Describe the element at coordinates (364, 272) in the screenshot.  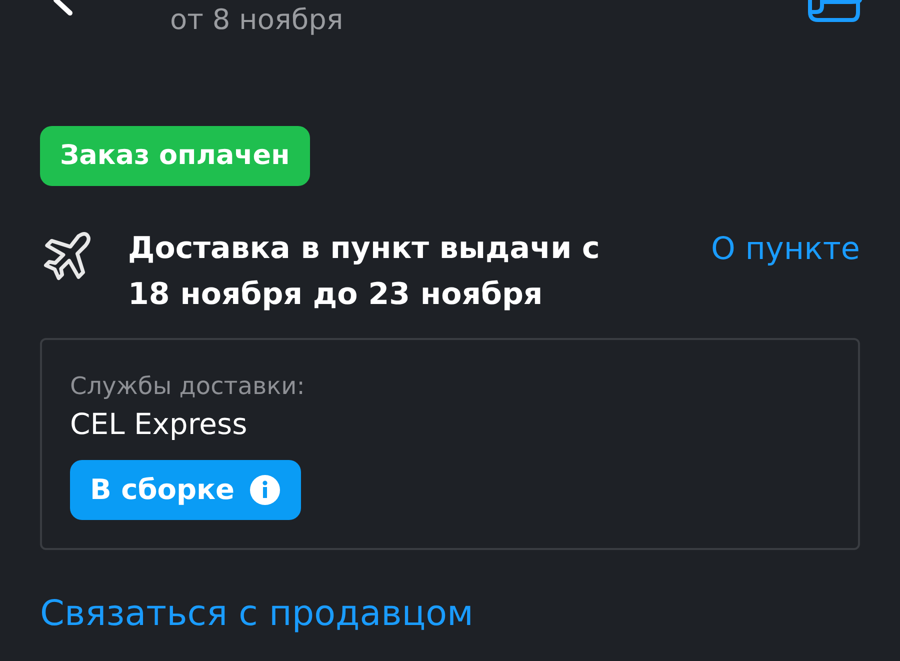
I see `delivery-info: Доставка в пункт выдачи с 18 ноября до 23 ноября` at that location.